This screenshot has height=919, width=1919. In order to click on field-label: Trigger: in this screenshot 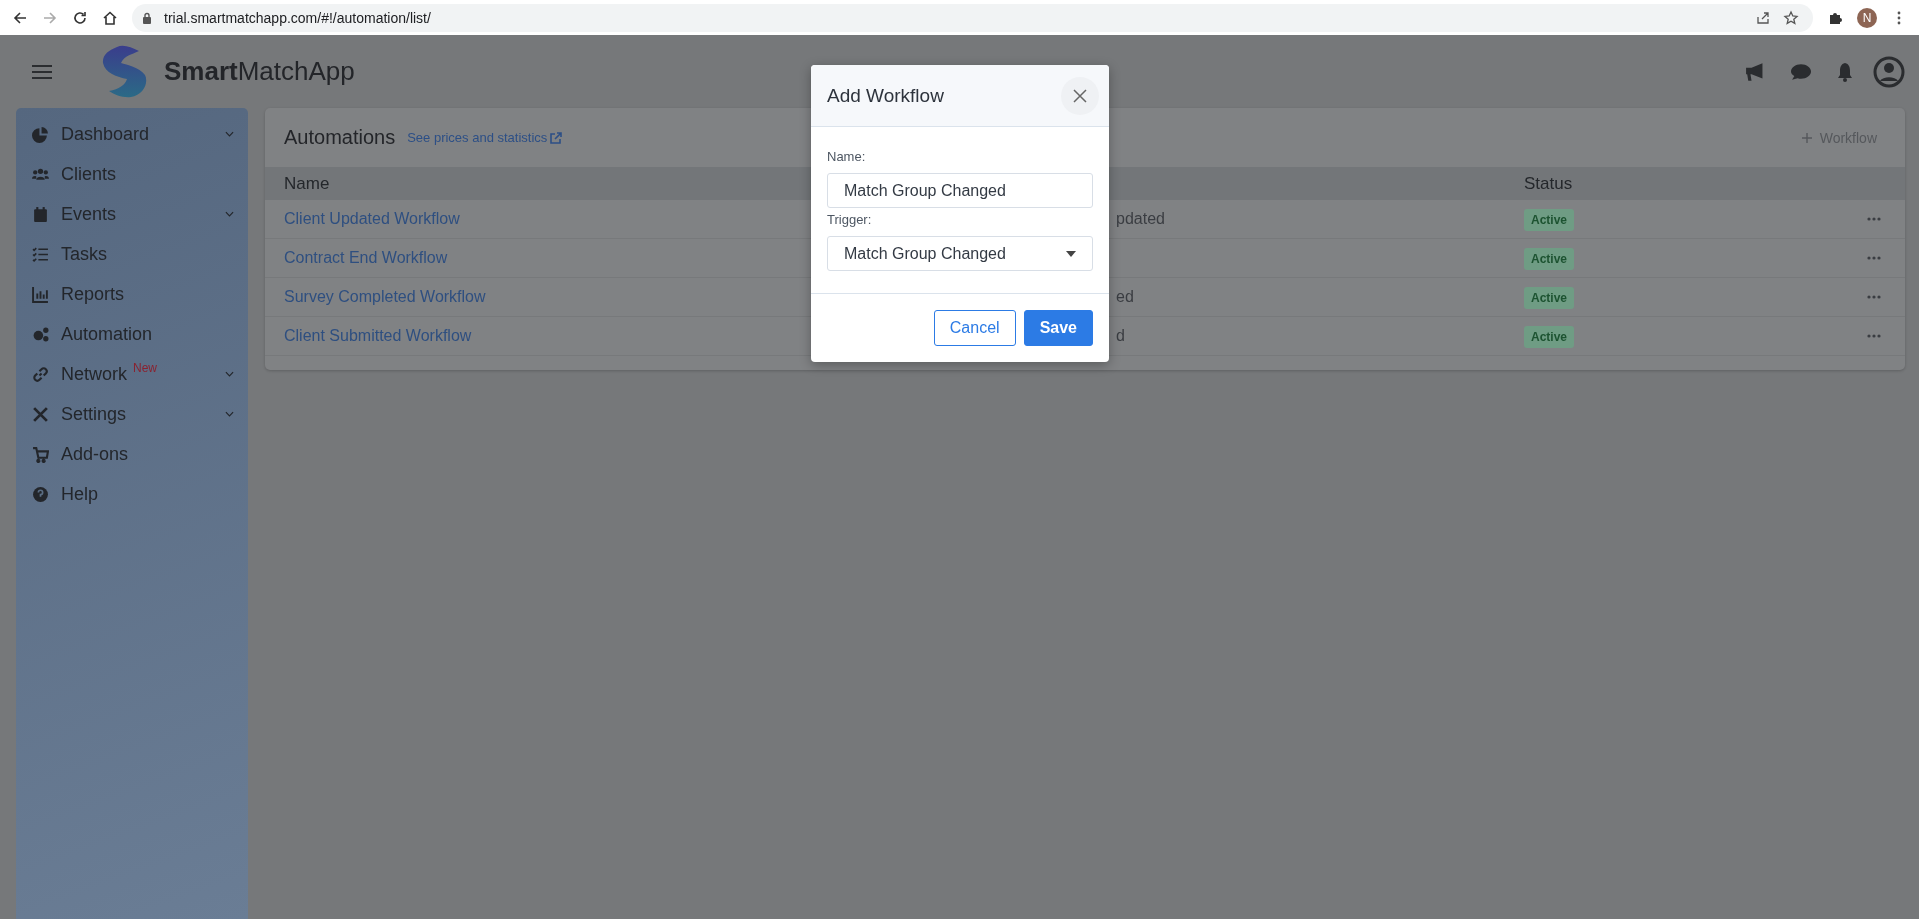, I will do `click(850, 219)`.